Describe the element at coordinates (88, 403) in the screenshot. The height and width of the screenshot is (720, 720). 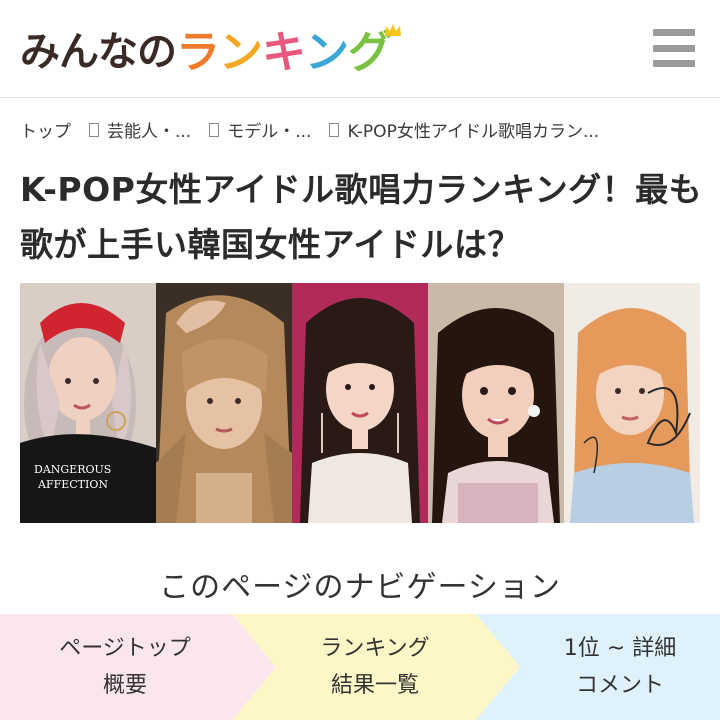
I see `hero-photo-1: DANGEROUS AFFECTION` at that location.